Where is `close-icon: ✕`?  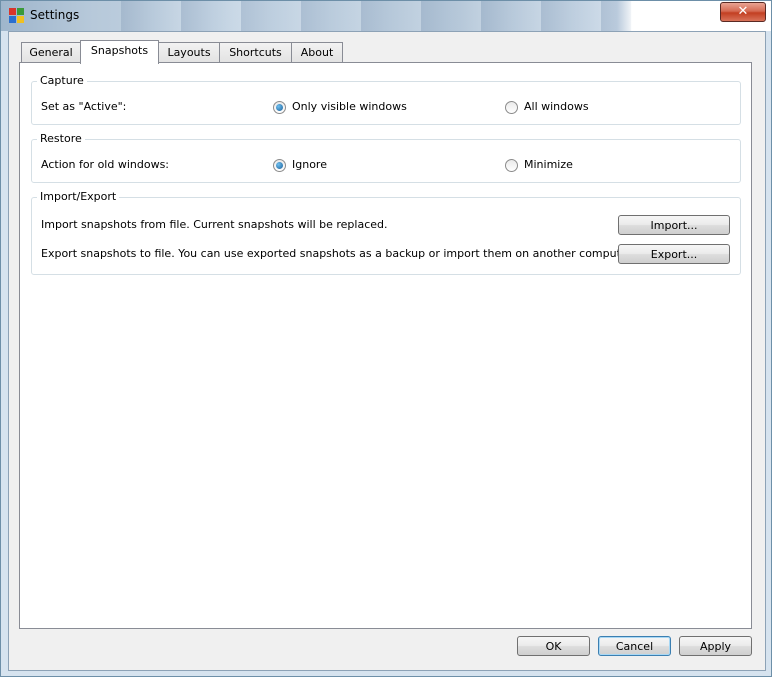
close-icon: ✕ is located at coordinates (743, 11).